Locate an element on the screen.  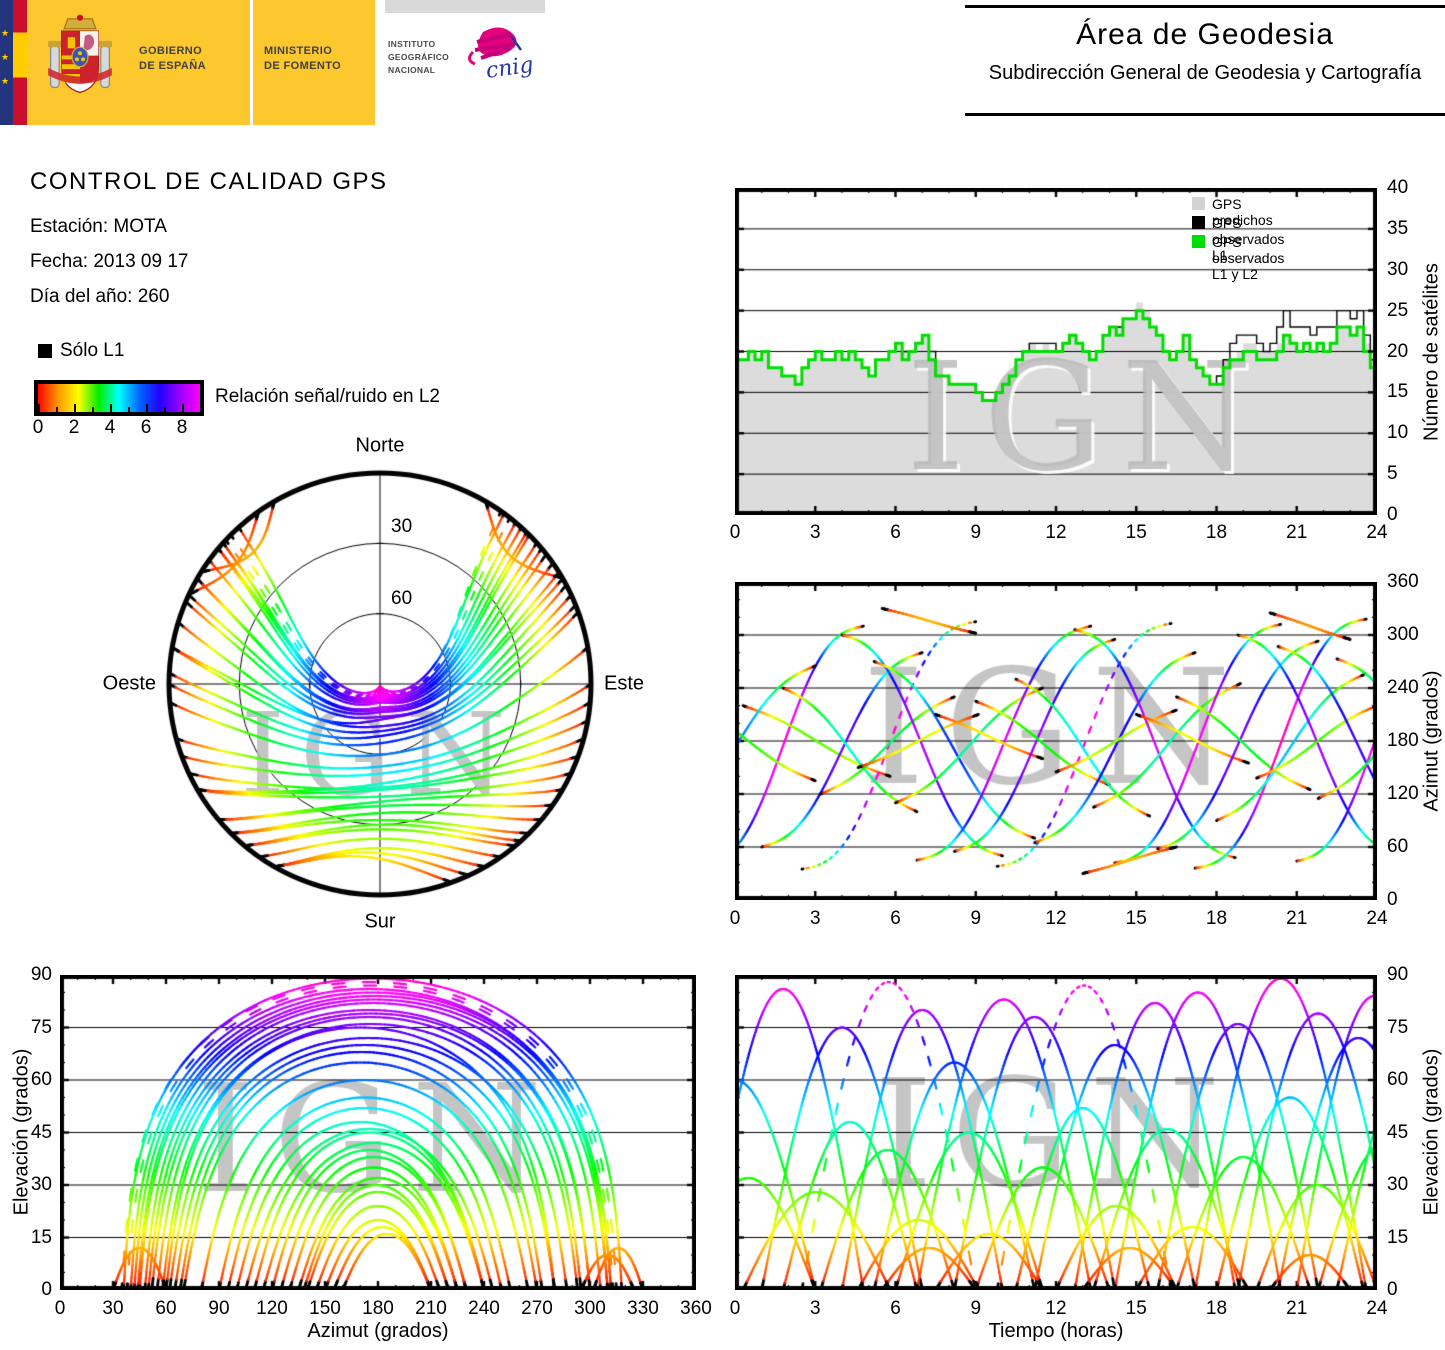
scan-grey-strip is located at coordinates (465, 6).